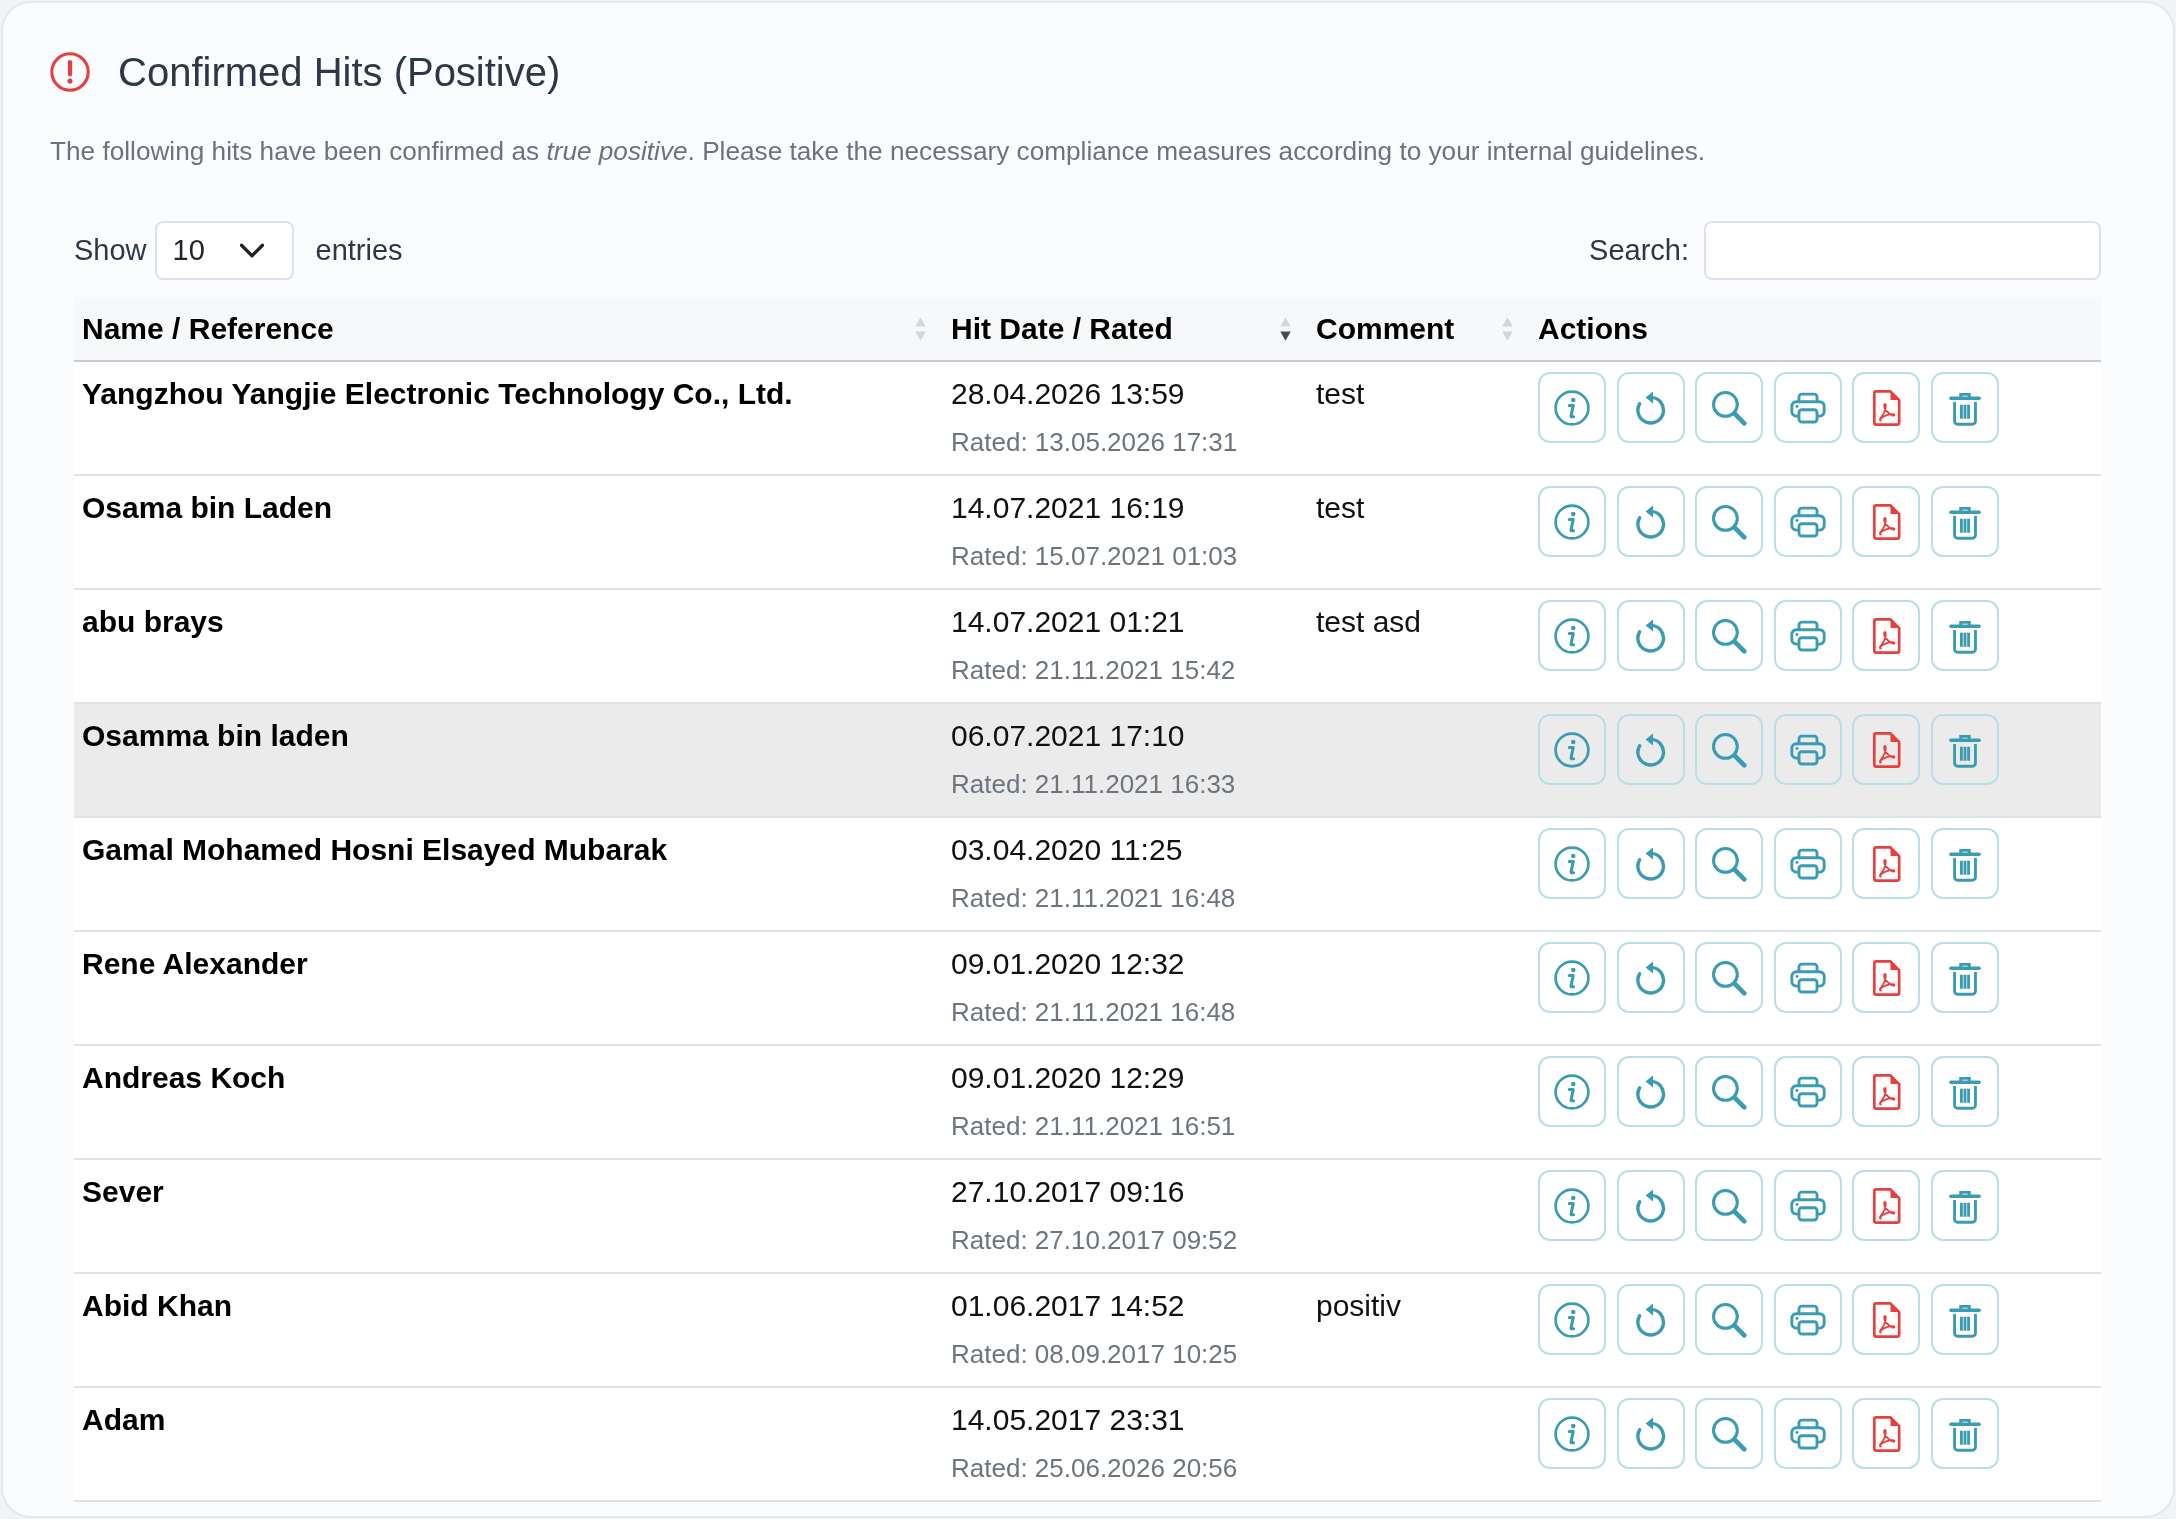  Describe the element at coordinates (1359, 1306) in the screenshot. I see `comment-text: positiv` at that location.